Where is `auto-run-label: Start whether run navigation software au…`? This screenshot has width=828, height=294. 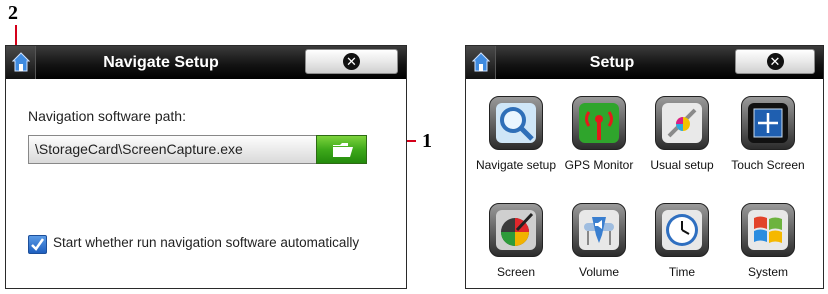
auto-run-label: Start whether run navigation software au… is located at coordinates (206, 242).